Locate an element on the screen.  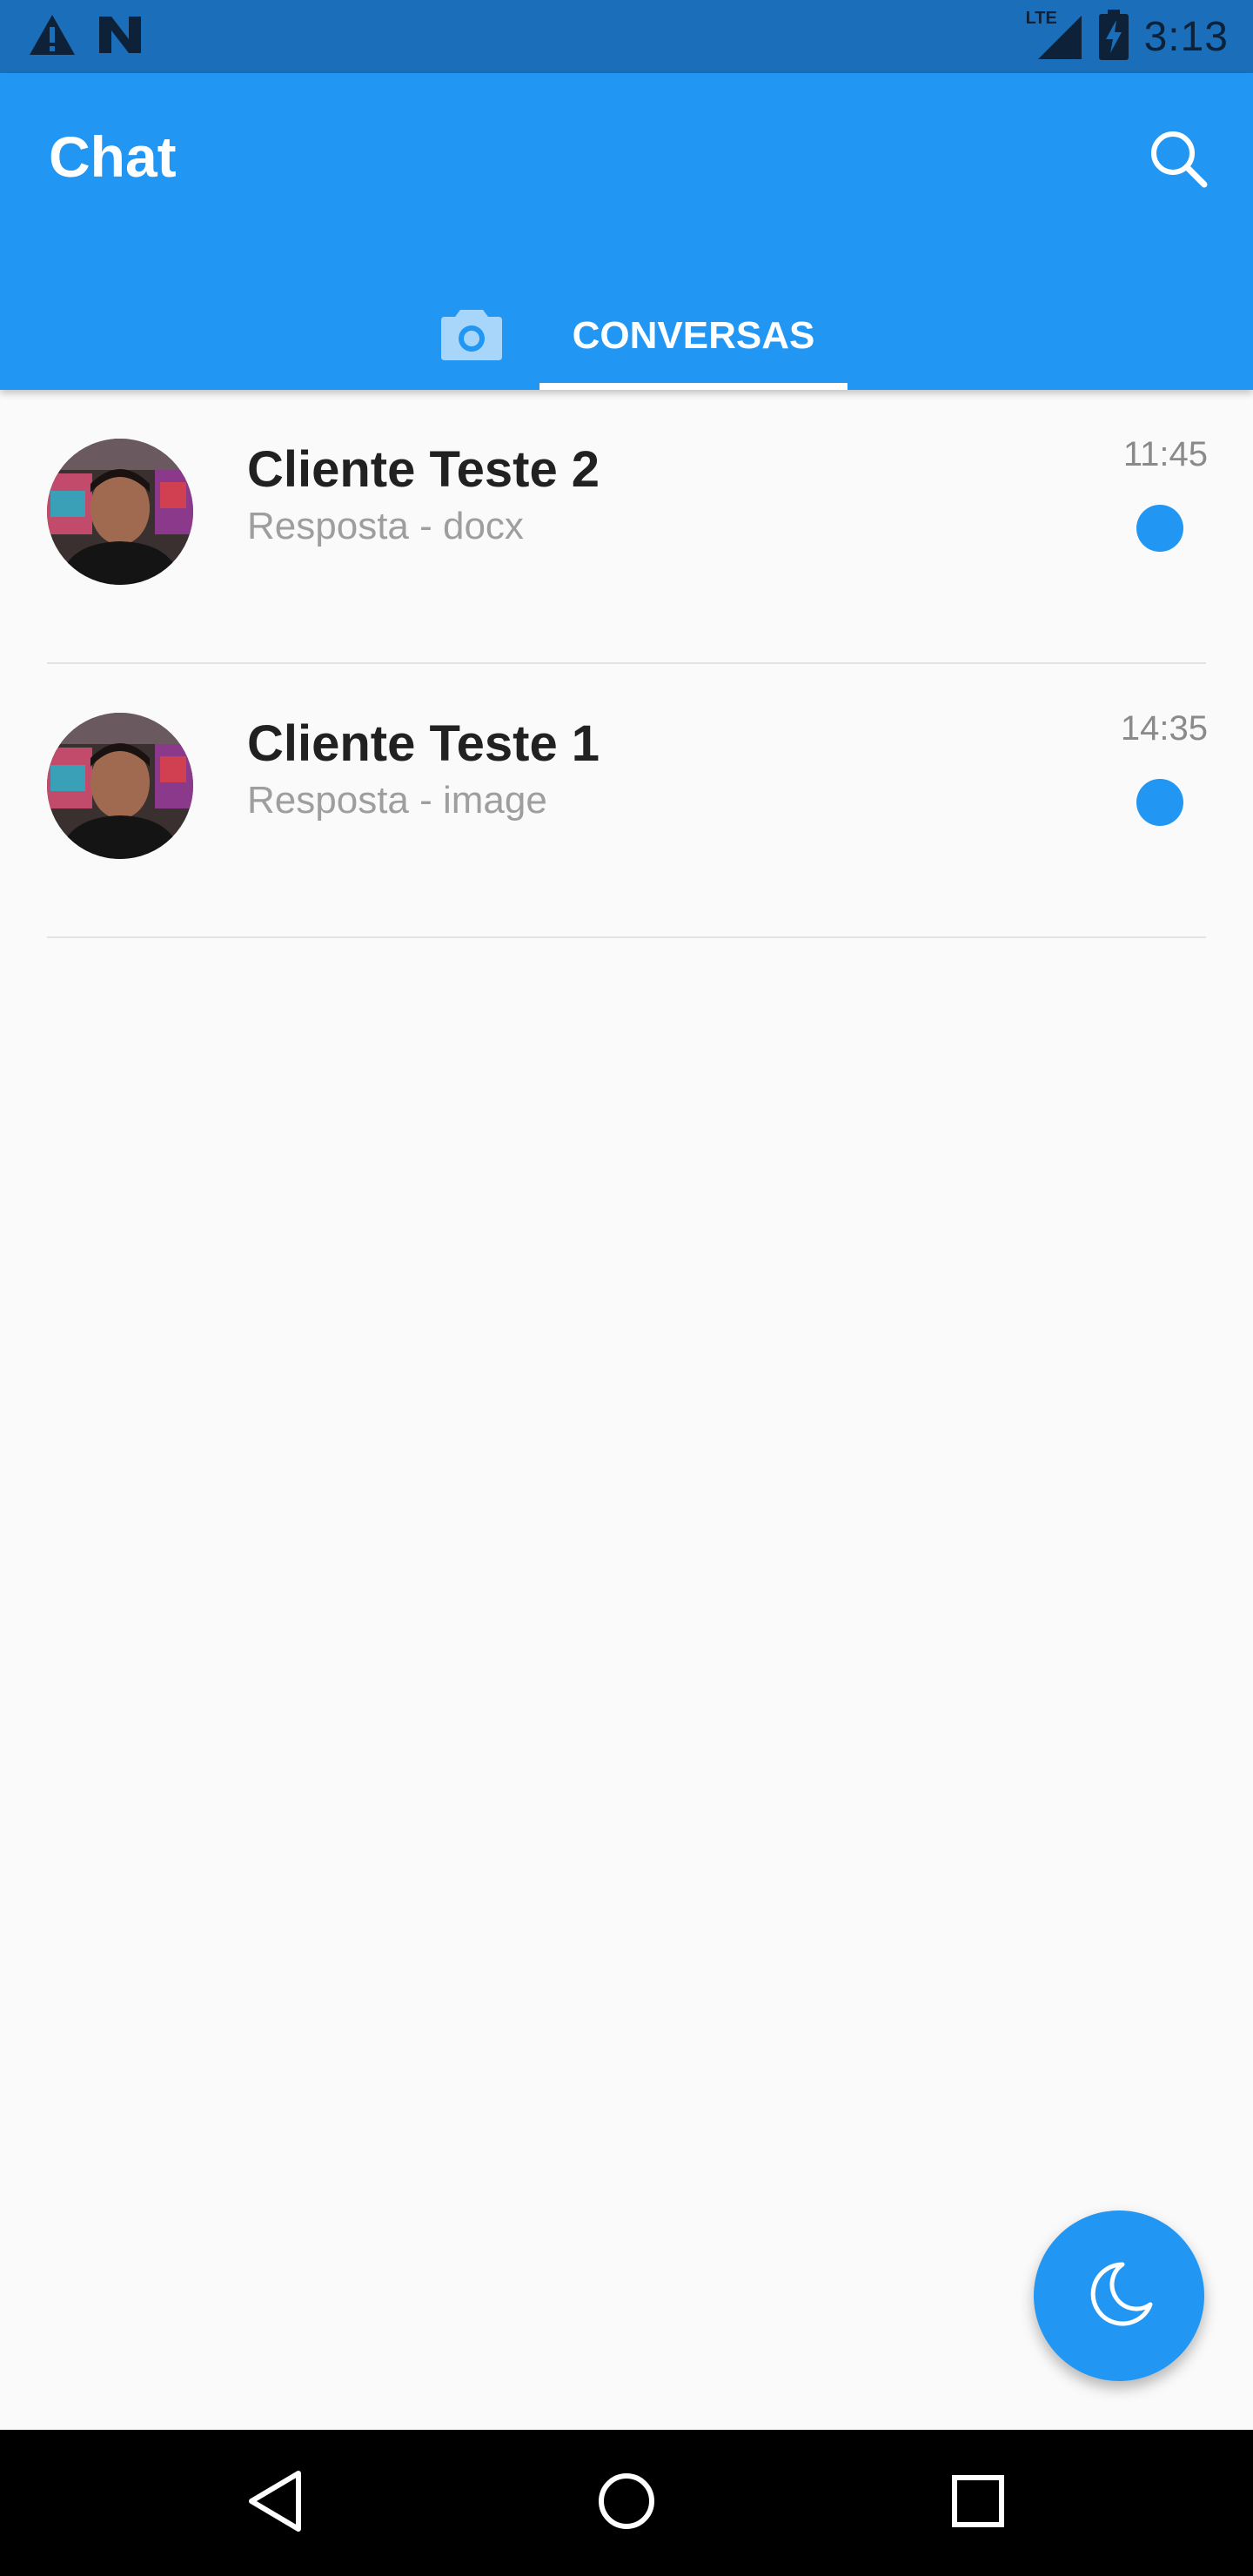
warning-icon is located at coordinates (53, 37).